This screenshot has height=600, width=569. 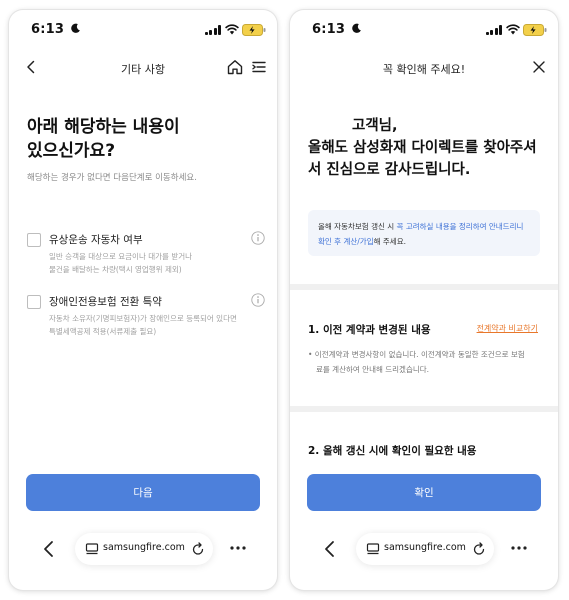 I want to click on option-description-line2: 특별세액공제 적용(서류제출 필요), so click(x=103, y=331).